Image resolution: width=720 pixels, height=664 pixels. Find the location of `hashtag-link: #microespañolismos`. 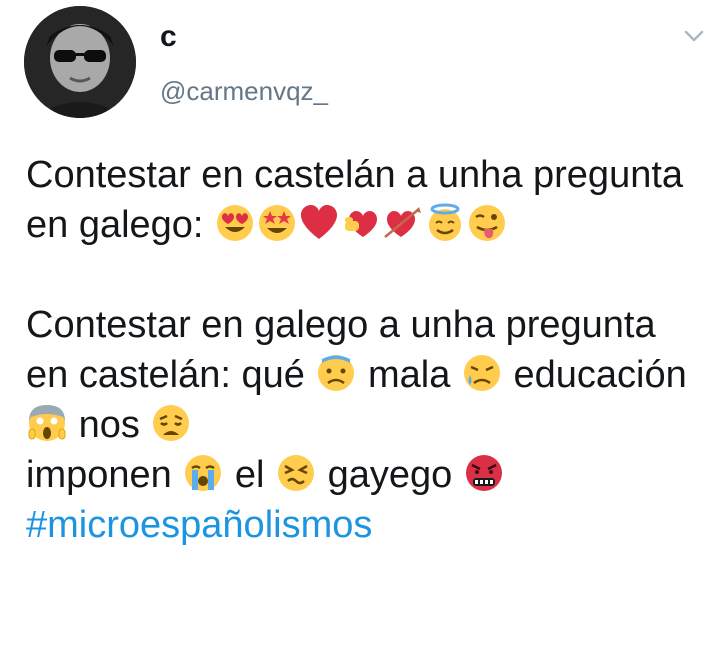

hashtag-link: #microespañolismos is located at coordinates (366, 525).